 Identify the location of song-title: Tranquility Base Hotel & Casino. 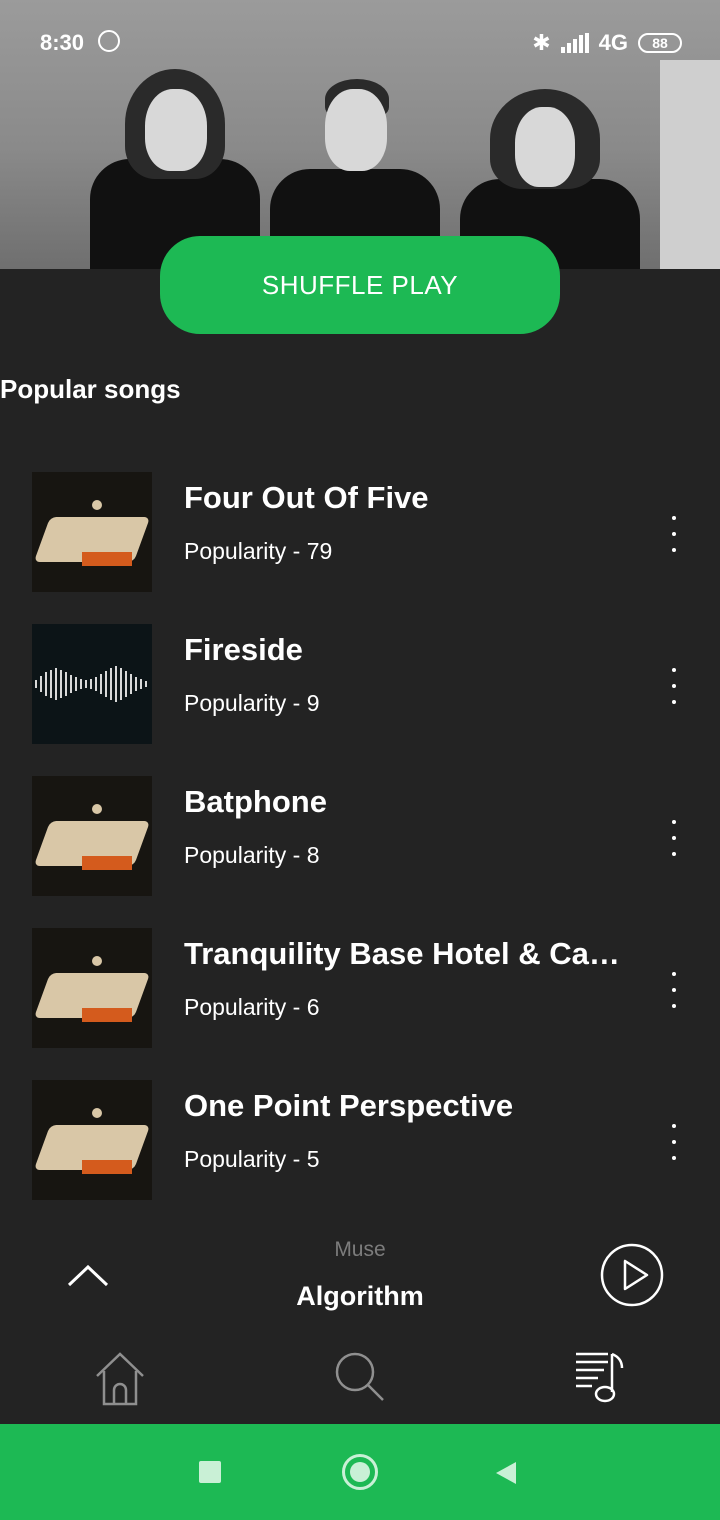
(406, 953).